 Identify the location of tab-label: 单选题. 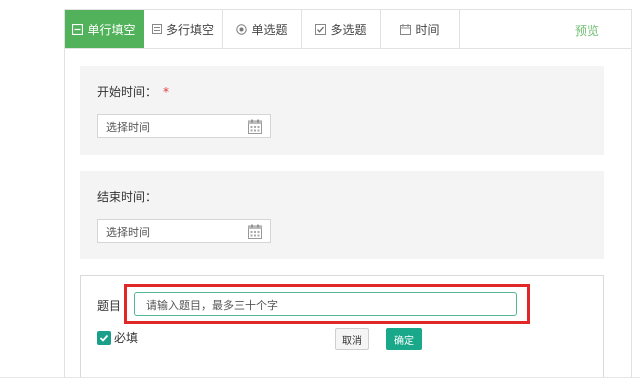
(269, 29).